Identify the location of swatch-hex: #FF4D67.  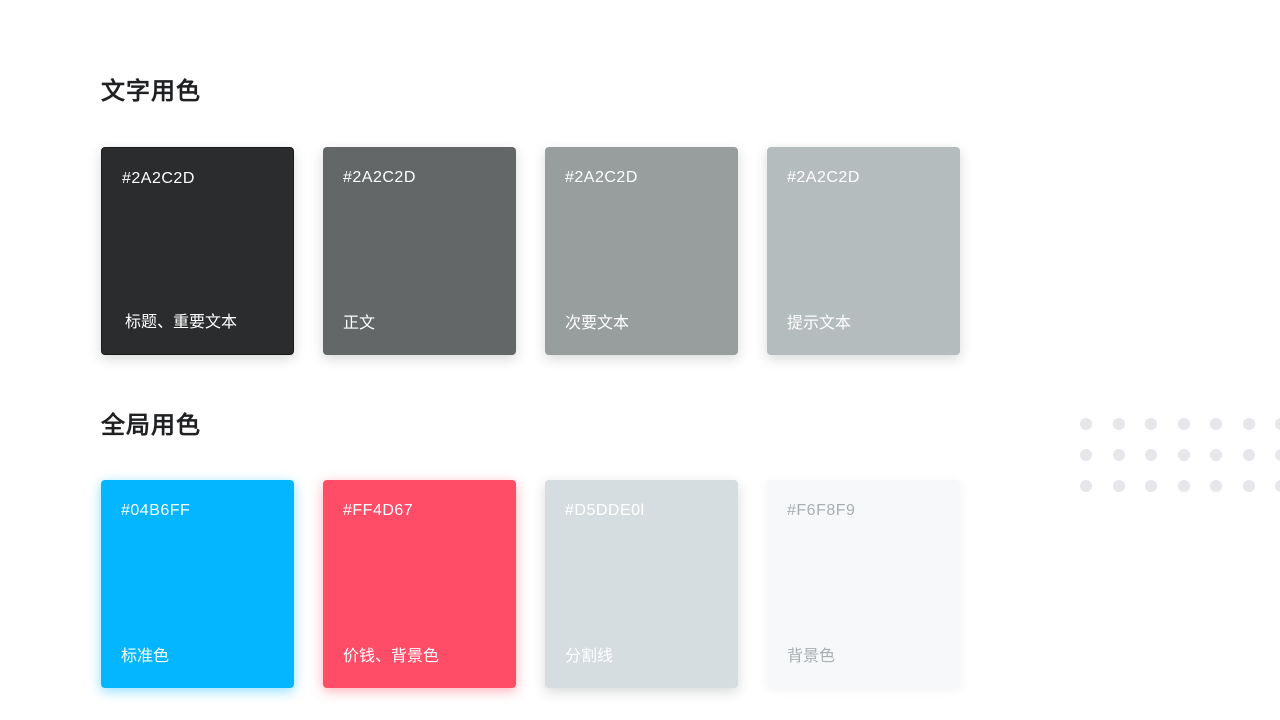
(378, 510).